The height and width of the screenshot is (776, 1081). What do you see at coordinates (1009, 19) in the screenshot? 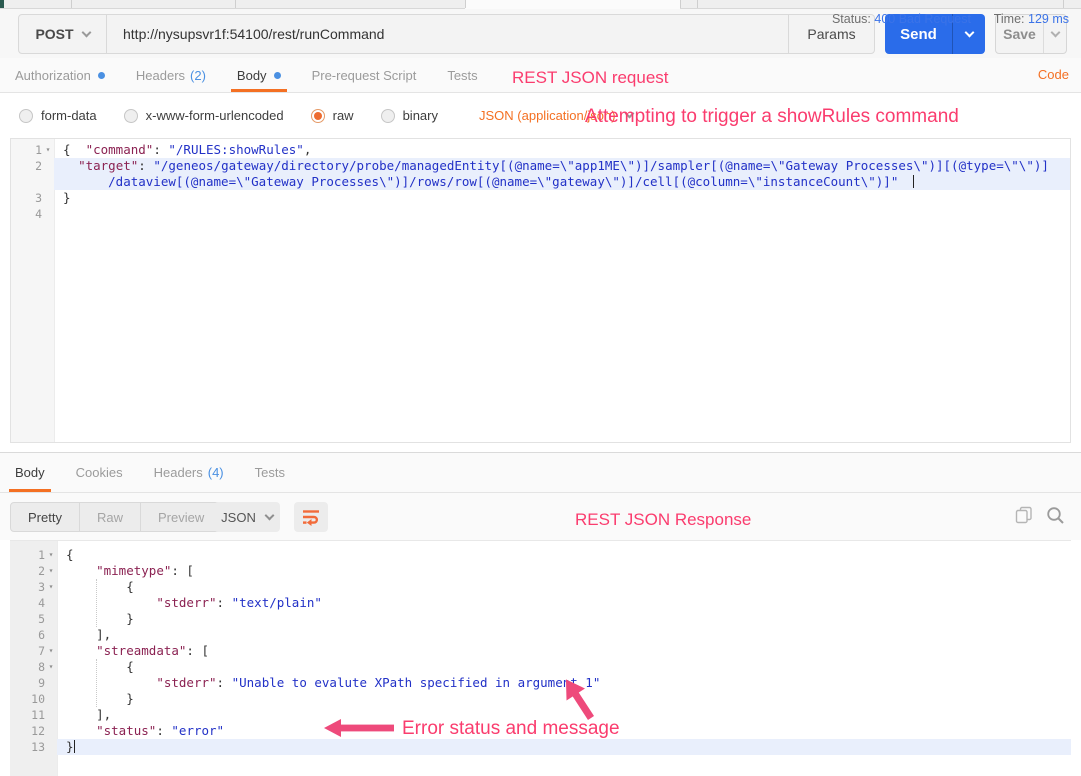
I see `time-label: Time:` at bounding box center [1009, 19].